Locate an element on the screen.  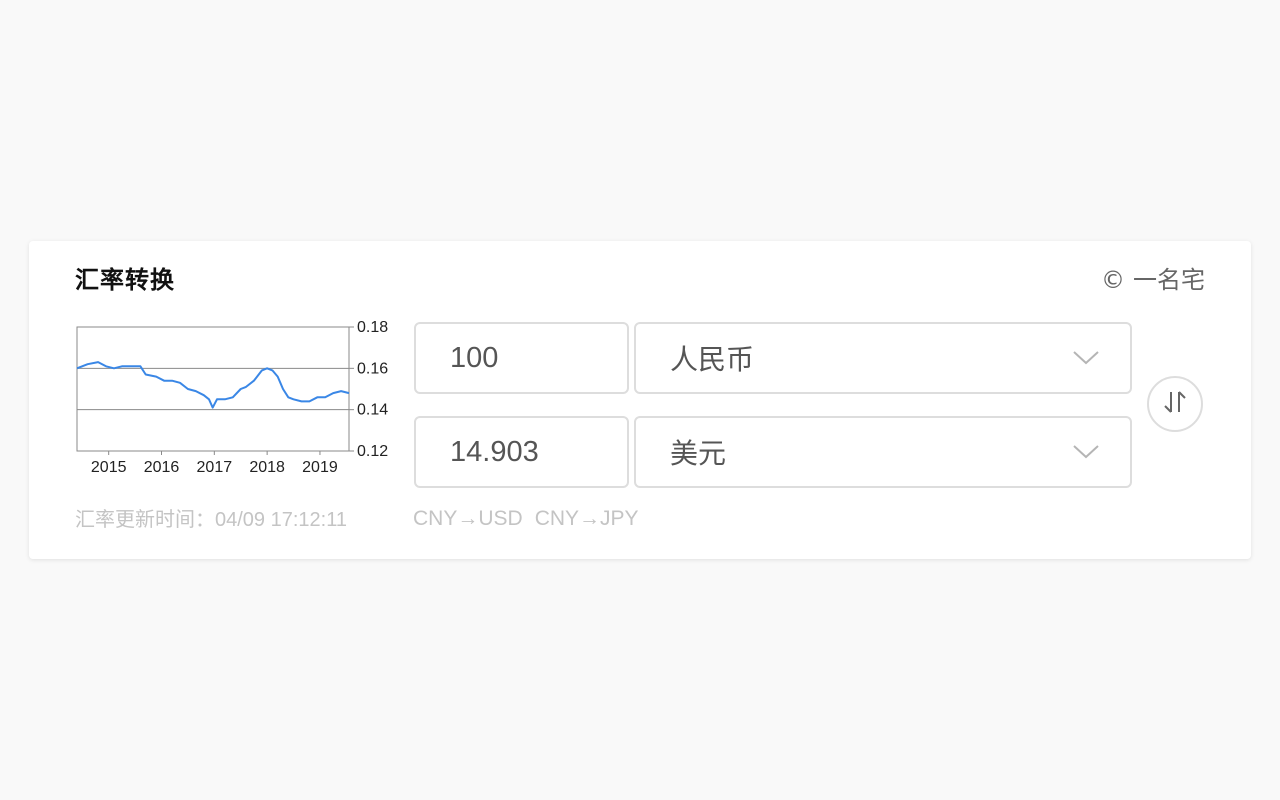
rate-series-line is located at coordinates (213, 385).